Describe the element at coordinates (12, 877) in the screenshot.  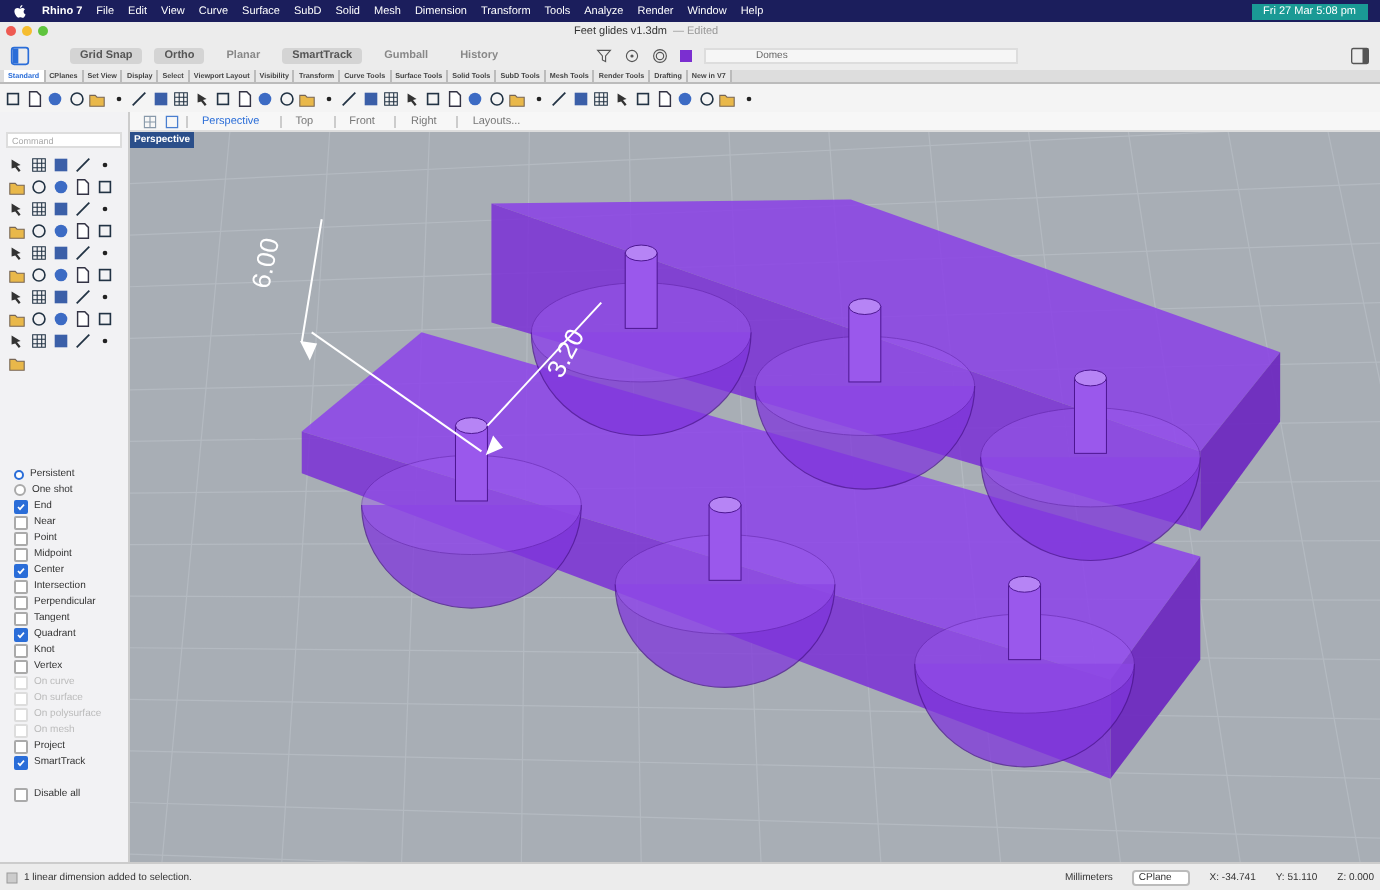
I see `status-indicator-icon` at that location.